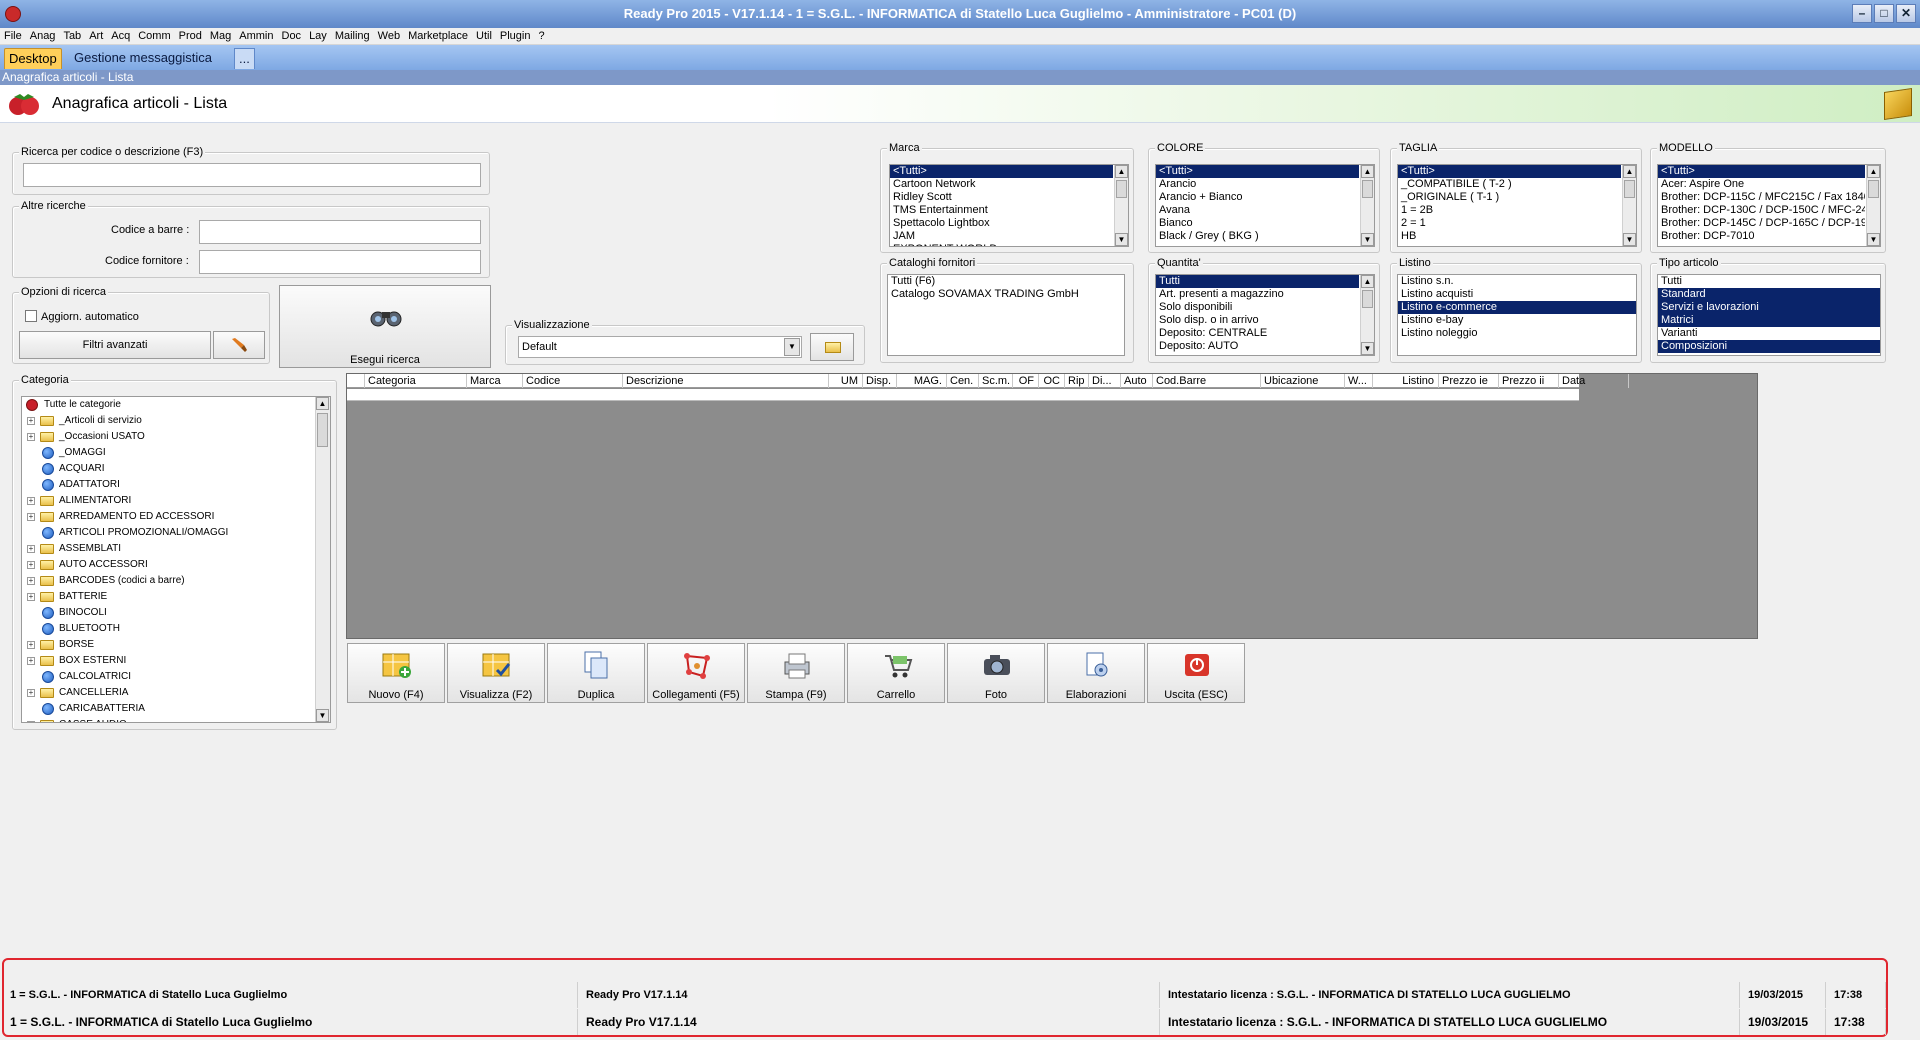 The image size is (1920, 1040). Describe the element at coordinates (1001, 236) in the screenshot. I see `marca-option: JAM` at that location.